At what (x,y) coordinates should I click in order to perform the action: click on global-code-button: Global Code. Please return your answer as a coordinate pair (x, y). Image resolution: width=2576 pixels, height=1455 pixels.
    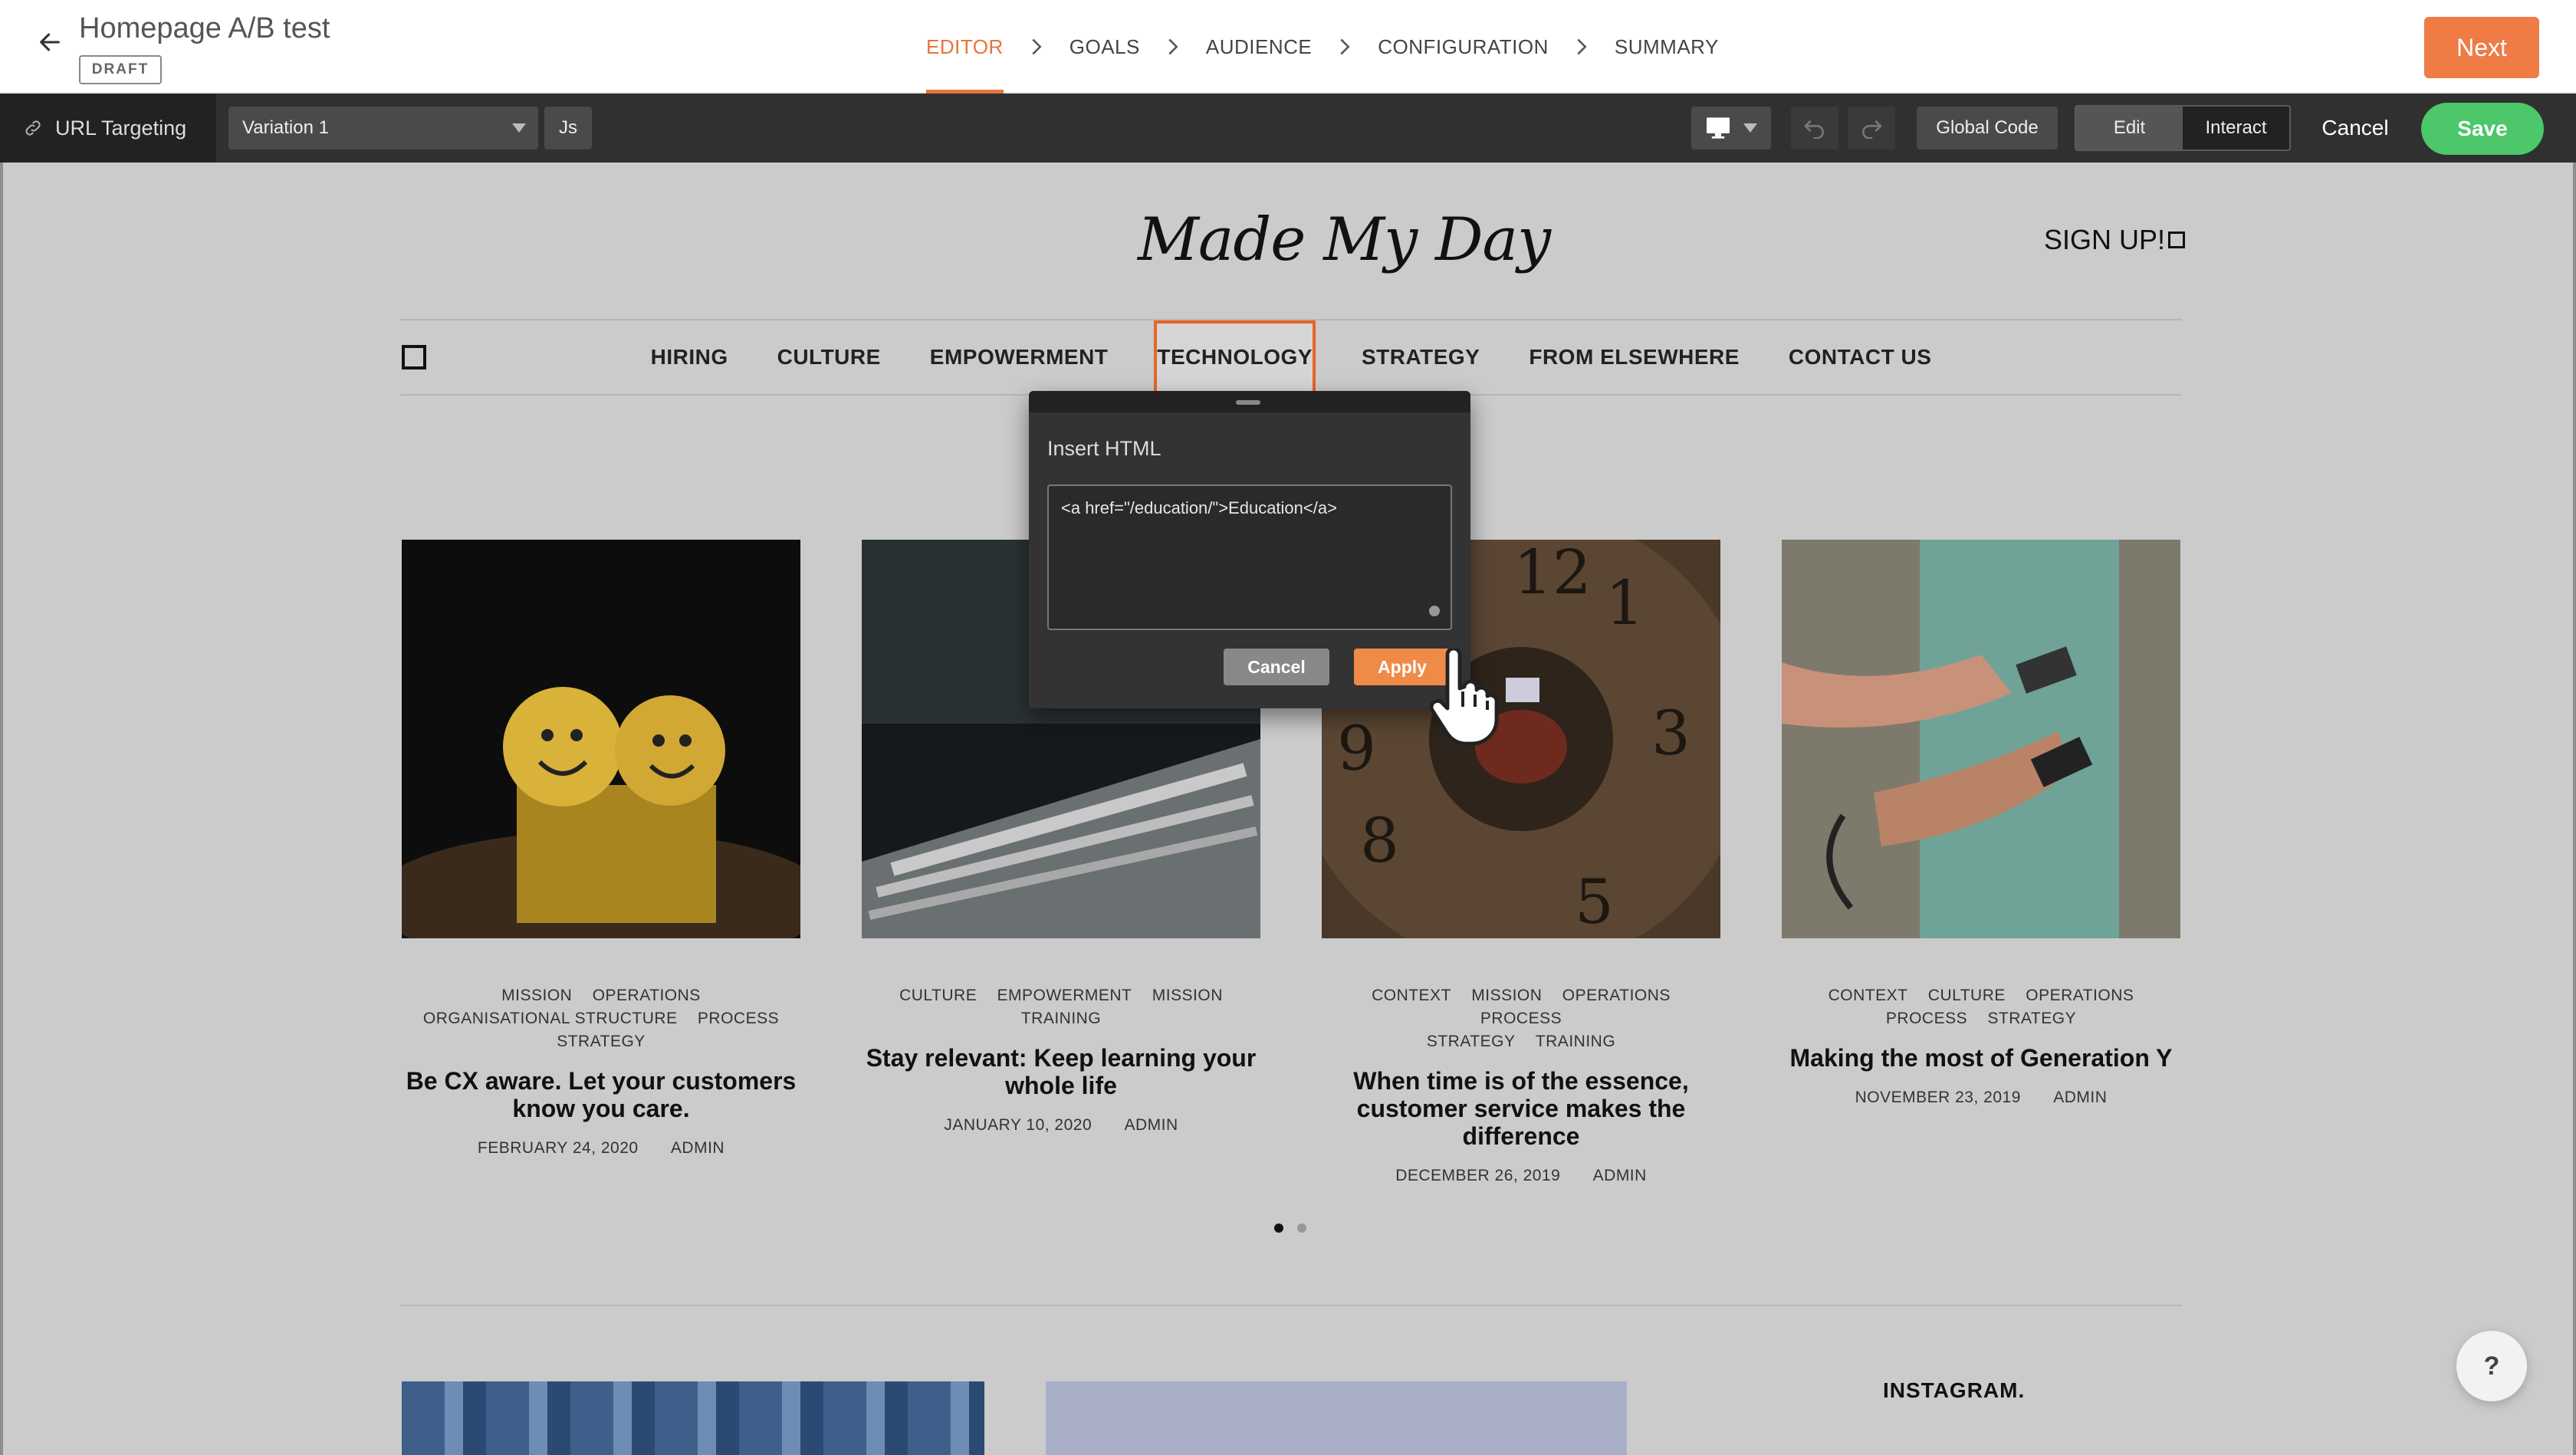
    Looking at the image, I should click on (1987, 128).